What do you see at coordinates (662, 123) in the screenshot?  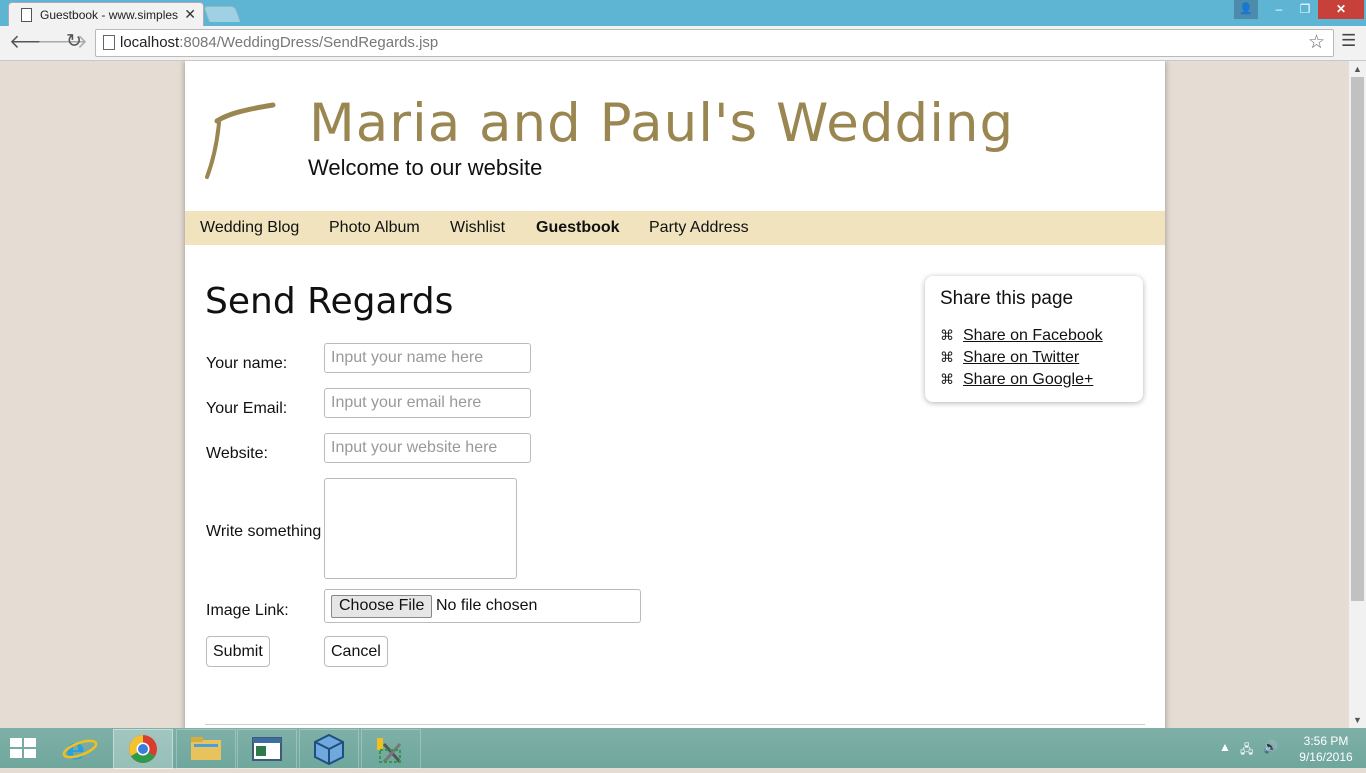 I see `site-title: Maria and Paul's Wedding` at bounding box center [662, 123].